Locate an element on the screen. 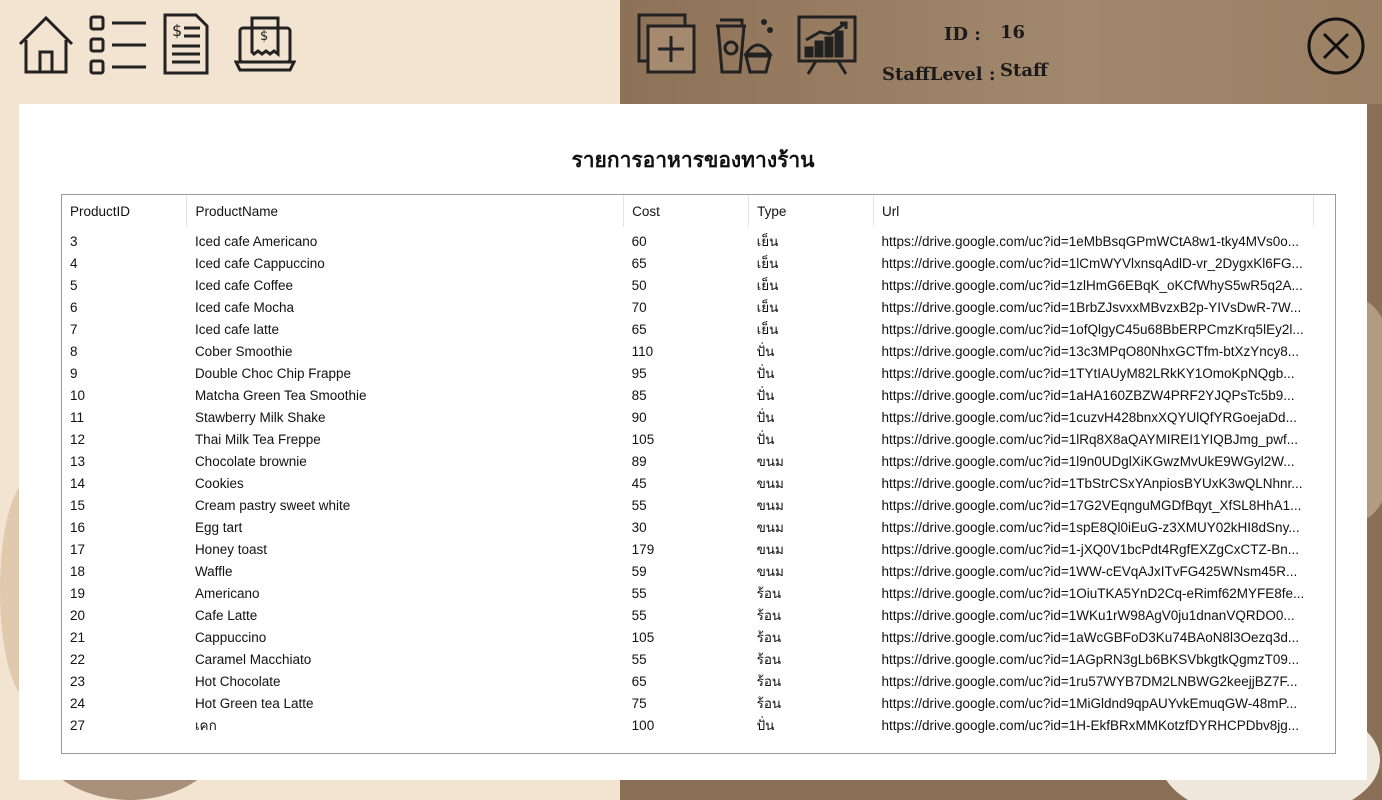 This screenshot has width=1382, height=800. cell-productname: Thai Milk Tea Freppe is located at coordinates (405, 439).